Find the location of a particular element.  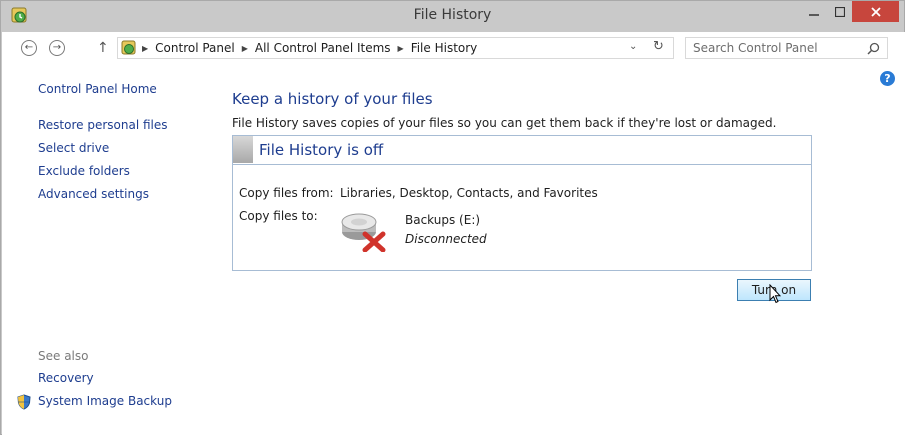

mouse-cursor-icon is located at coordinates (775, 294).